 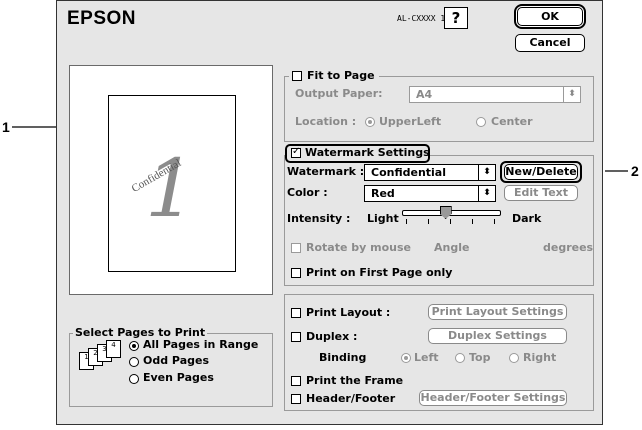 What do you see at coordinates (326, 171) in the screenshot?
I see `watermark-label: Watermark :` at bounding box center [326, 171].